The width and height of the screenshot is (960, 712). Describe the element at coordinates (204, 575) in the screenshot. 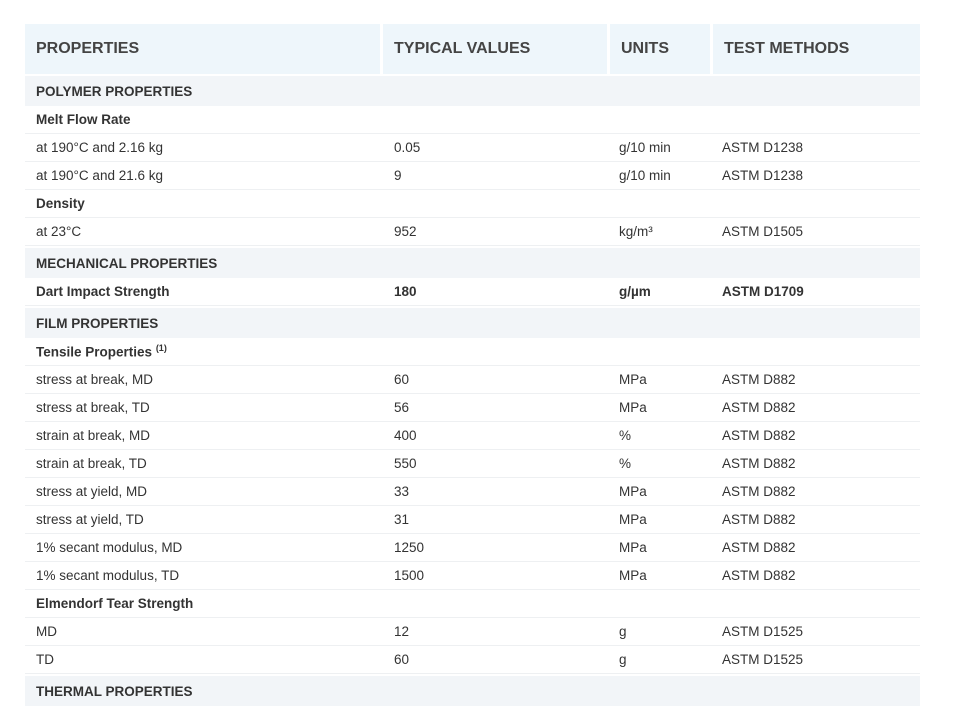

I see `property-cell: 1% secant modulus, TD` at that location.